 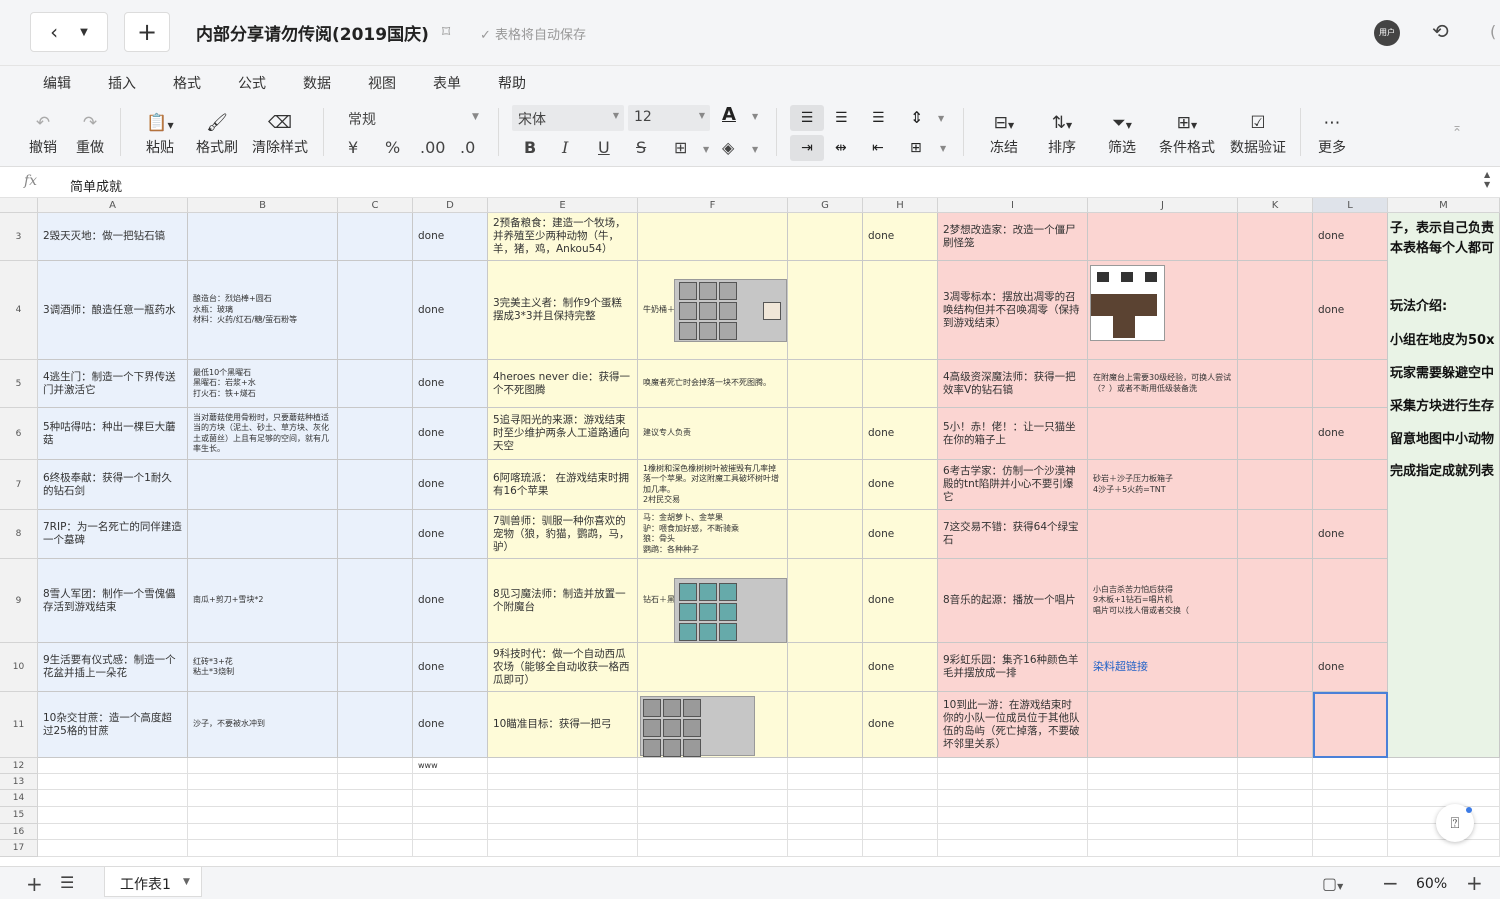 What do you see at coordinates (825, 601) in the screenshot?
I see `cell-g9` at bounding box center [825, 601].